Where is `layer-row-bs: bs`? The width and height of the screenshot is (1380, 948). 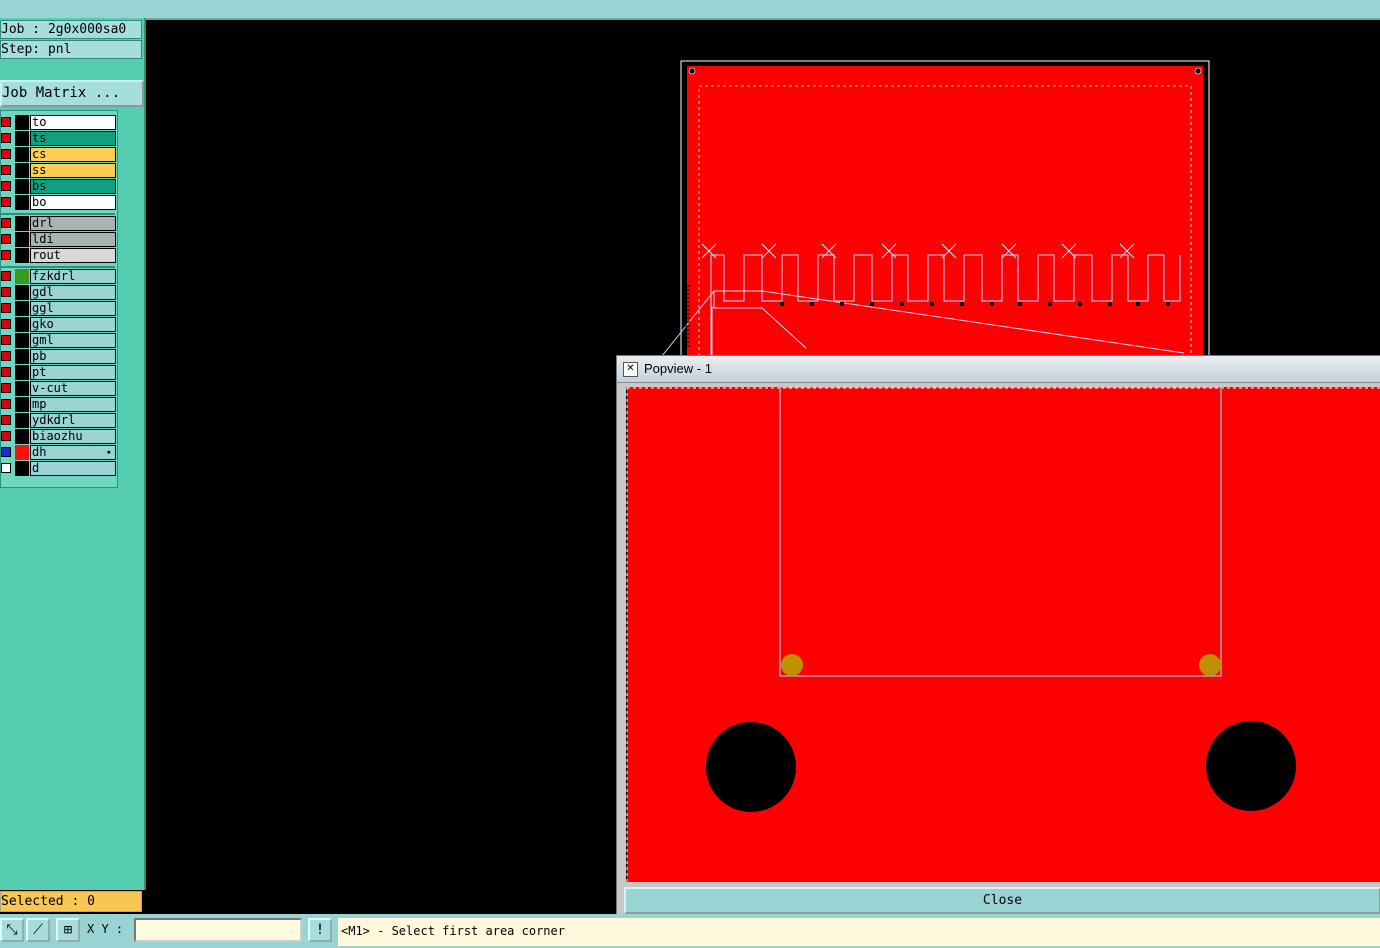 layer-row-bs: bs is located at coordinates (58, 186).